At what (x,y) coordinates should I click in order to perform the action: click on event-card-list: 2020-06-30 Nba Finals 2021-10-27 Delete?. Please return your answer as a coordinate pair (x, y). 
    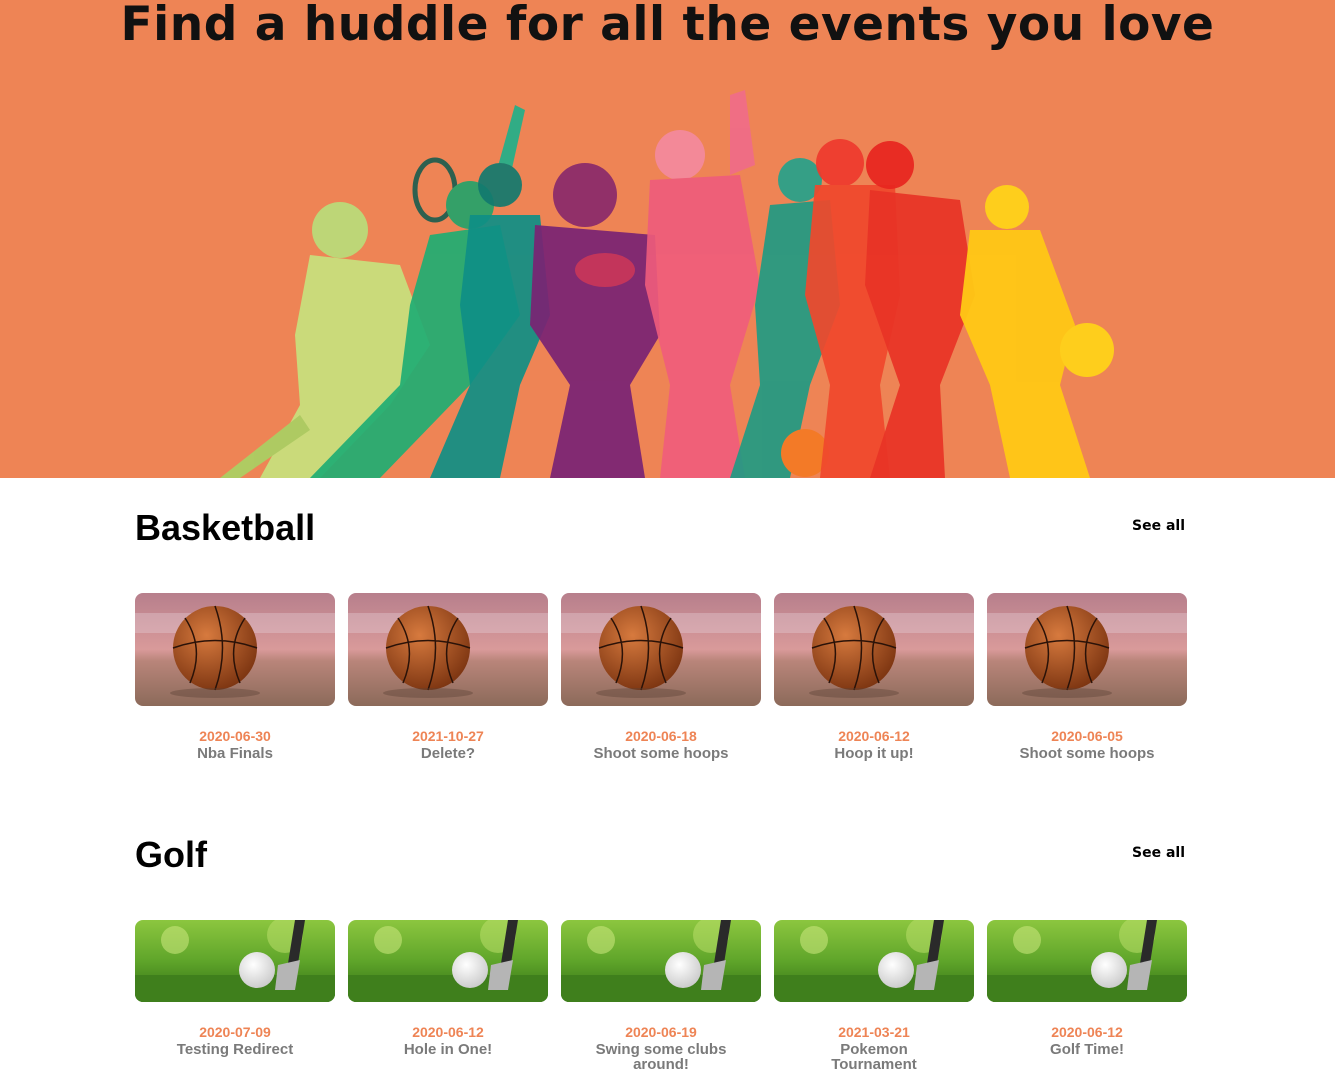
    Looking at the image, I should click on (661, 677).